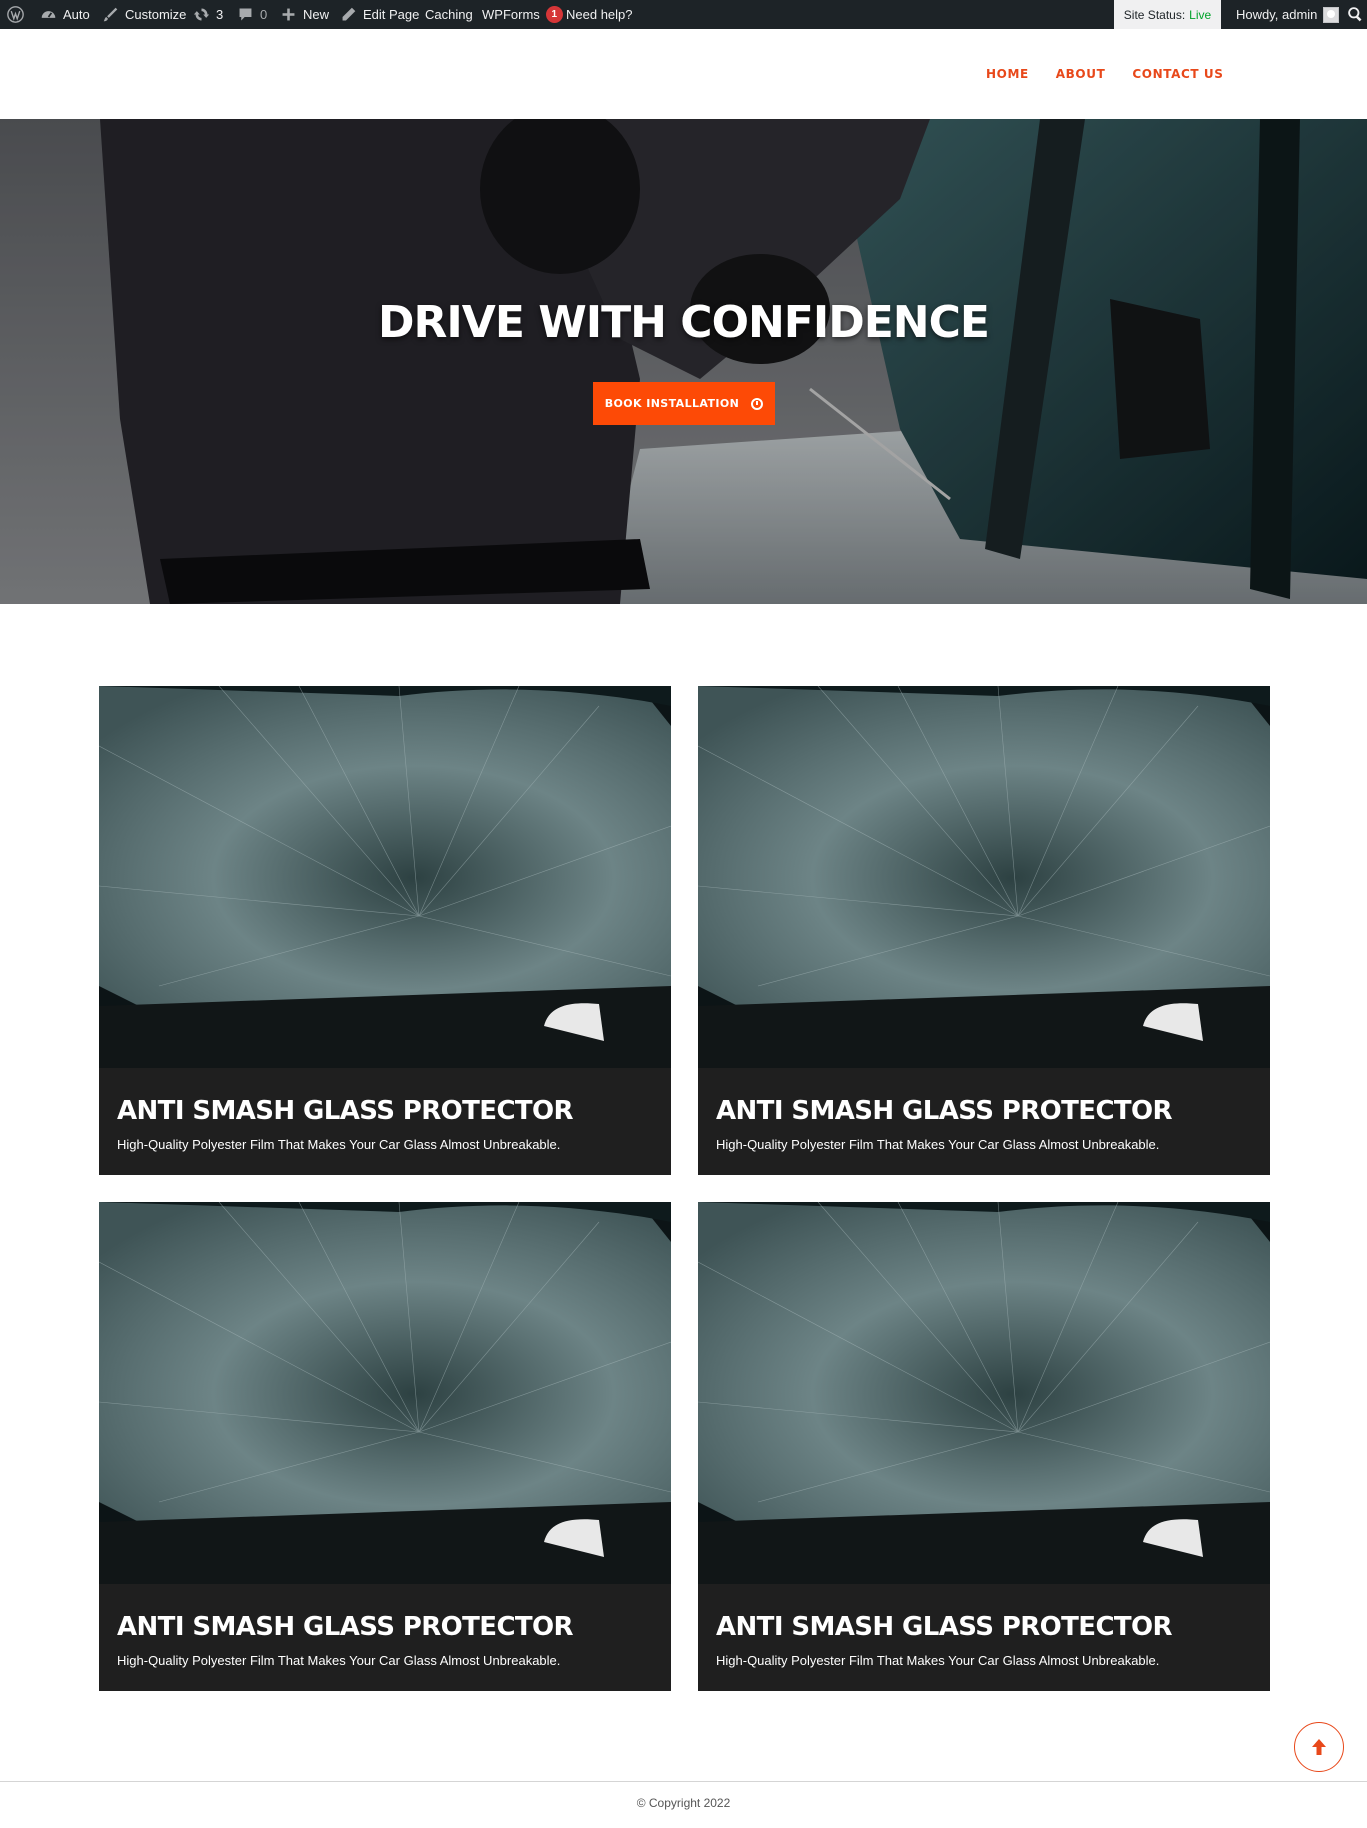 The height and width of the screenshot is (1828, 1367). I want to click on caching-label: Caching, so click(449, 14).